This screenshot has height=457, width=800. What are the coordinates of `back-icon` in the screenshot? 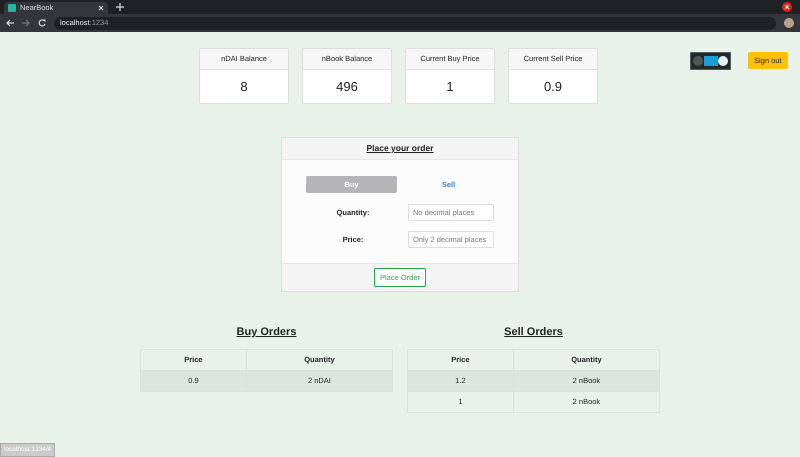 It's located at (10, 23).